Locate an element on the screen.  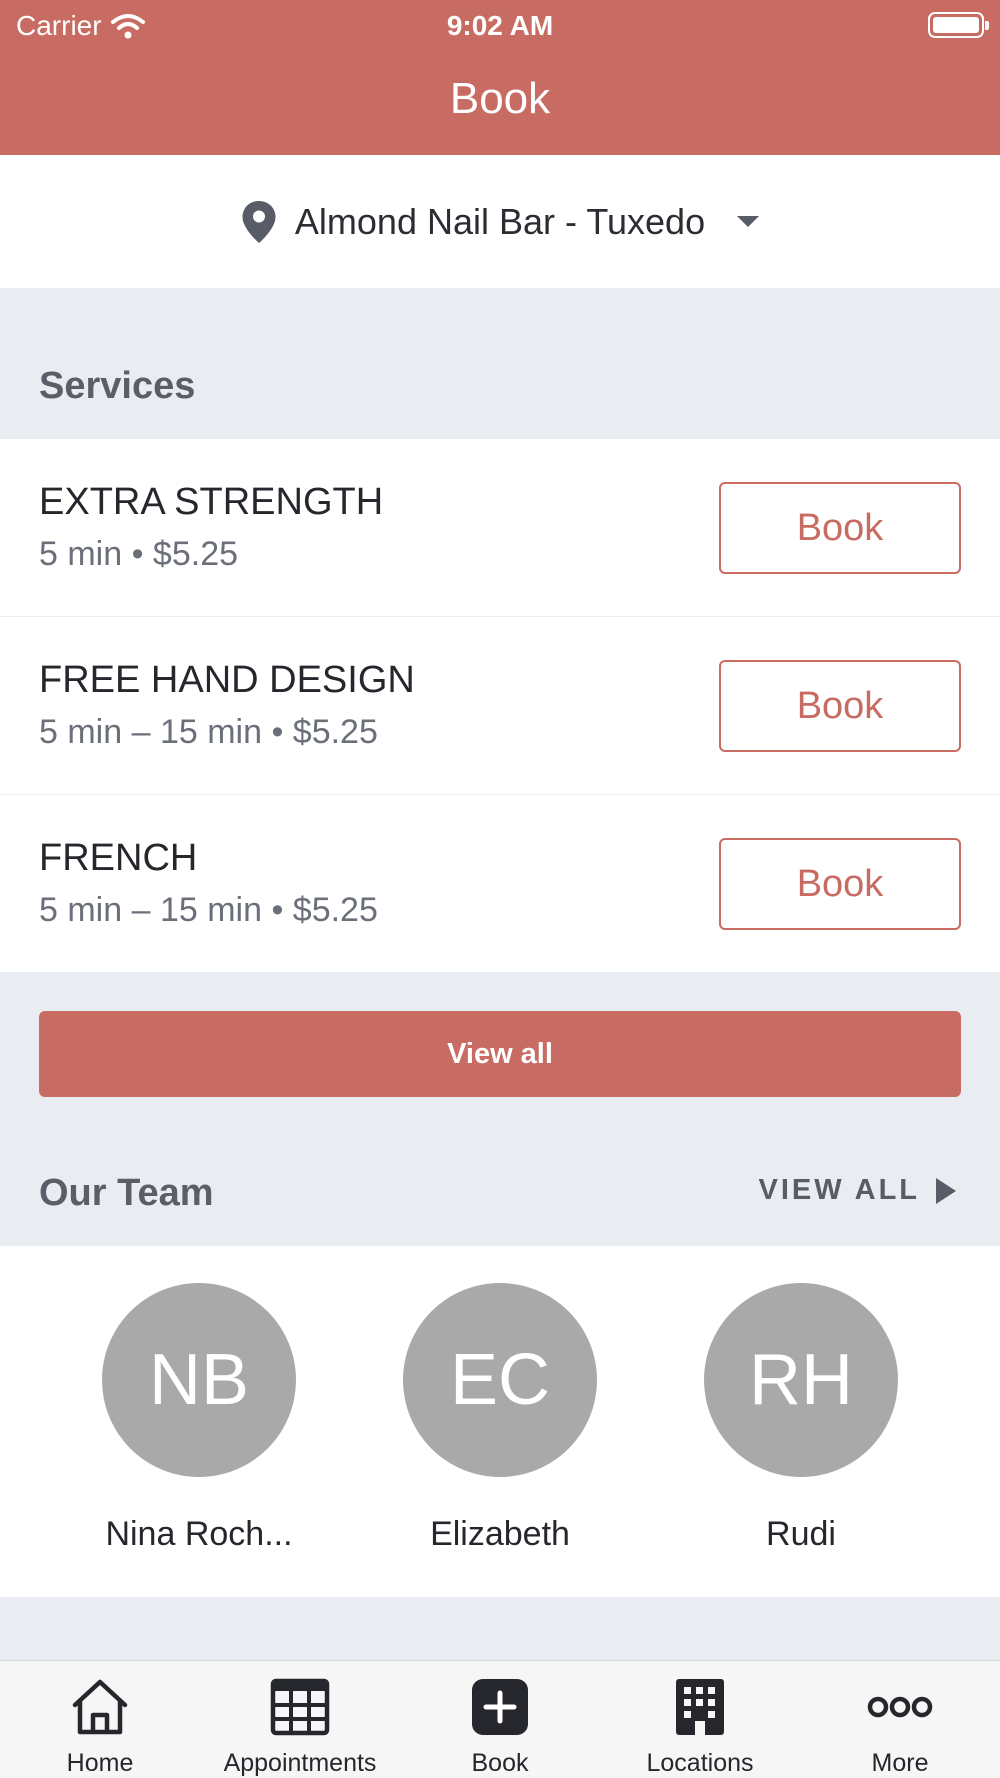
page-title: Book is located at coordinates (500, 98).